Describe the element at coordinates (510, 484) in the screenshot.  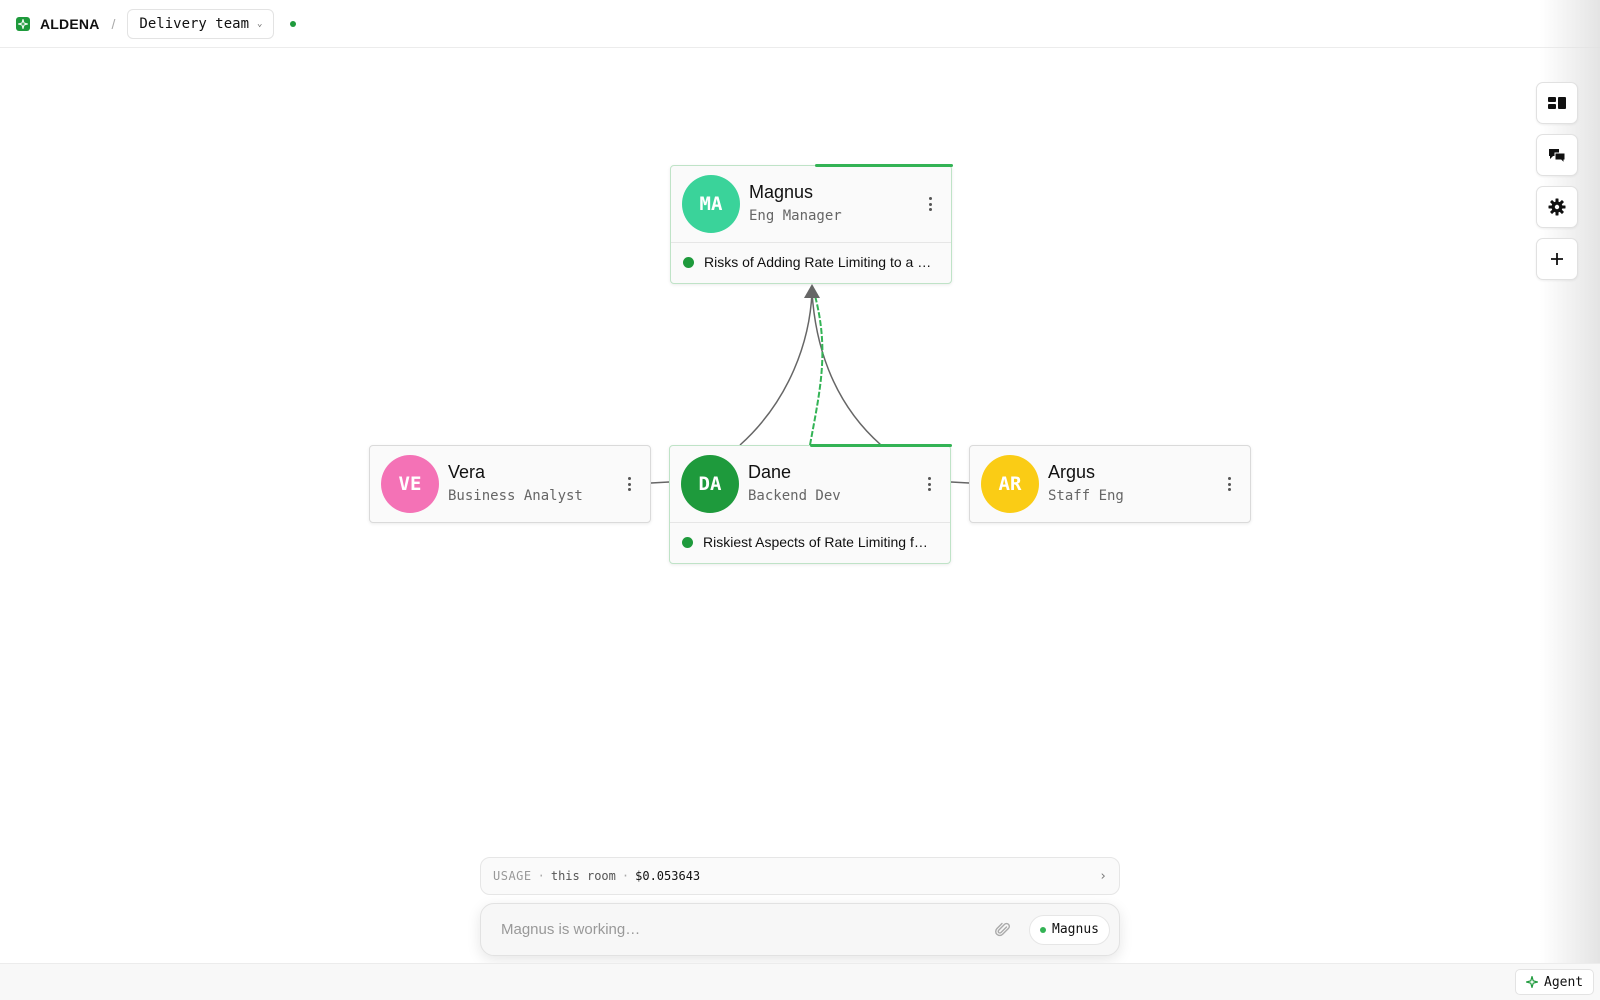
I see `agent-card-vera: VE Vera Business Analyst` at that location.